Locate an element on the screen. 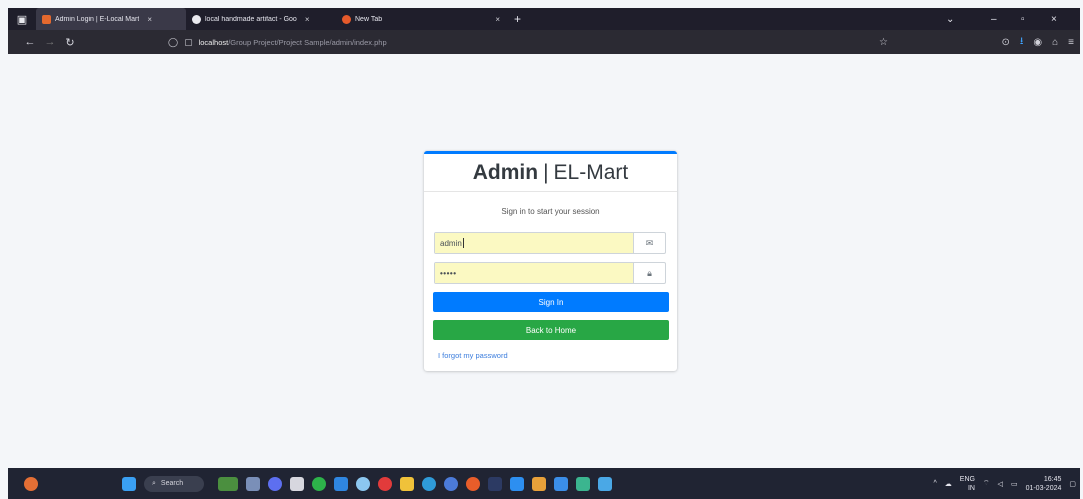 This screenshot has width=1083, height=499. clock-time: 16:45 is located at coordinates (1052, 479).